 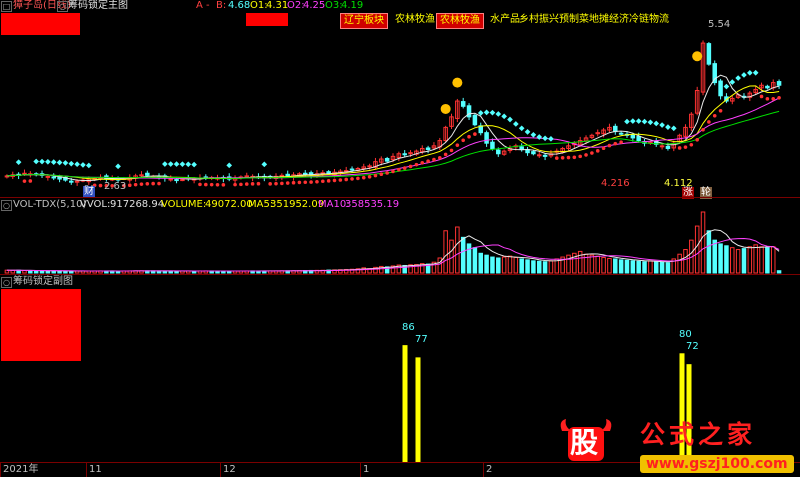 What do you see at coordinates (692, 346) in the screenshot?
I see `lock-bar-label-72: 72` at bounding box center [692, 346].